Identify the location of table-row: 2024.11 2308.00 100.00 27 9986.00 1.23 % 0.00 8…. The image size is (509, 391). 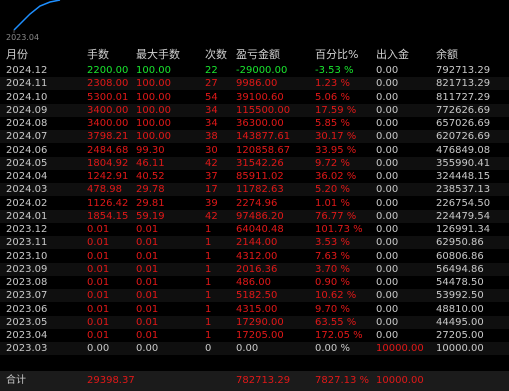
(254, 84).